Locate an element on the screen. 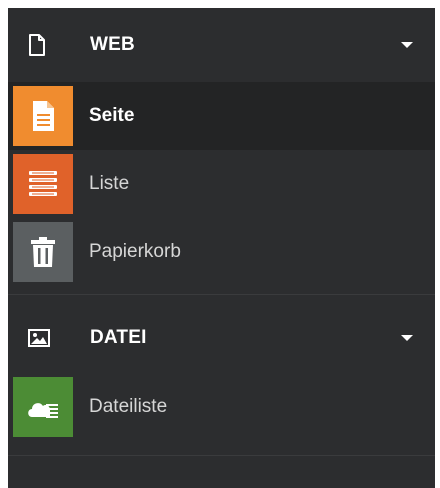 The image size is (440, 488). menu-item-papierkorb: Papierkorb is located at coordinates (221, 252).